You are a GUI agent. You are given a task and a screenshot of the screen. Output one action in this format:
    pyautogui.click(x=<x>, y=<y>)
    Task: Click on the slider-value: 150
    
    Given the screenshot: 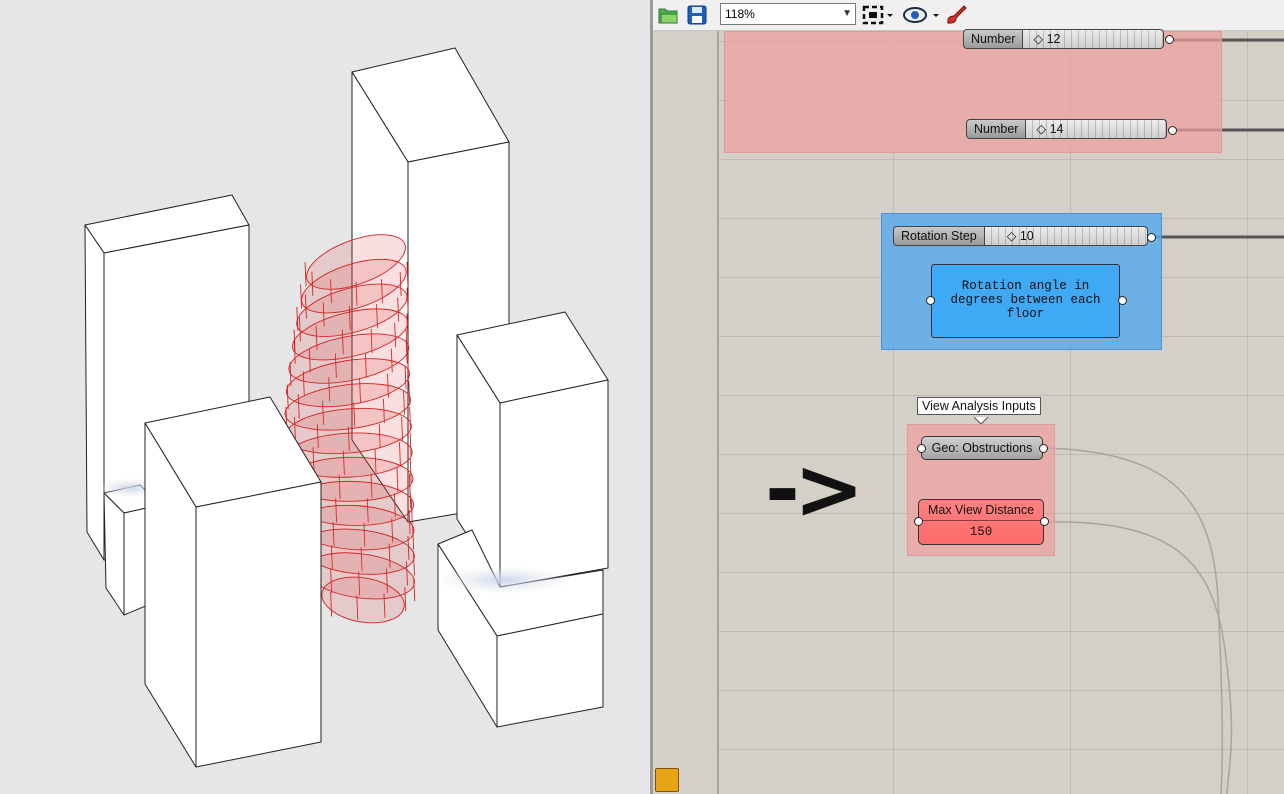 What is the action you would take?
    pyautogui.click(x=981, y=532)
    